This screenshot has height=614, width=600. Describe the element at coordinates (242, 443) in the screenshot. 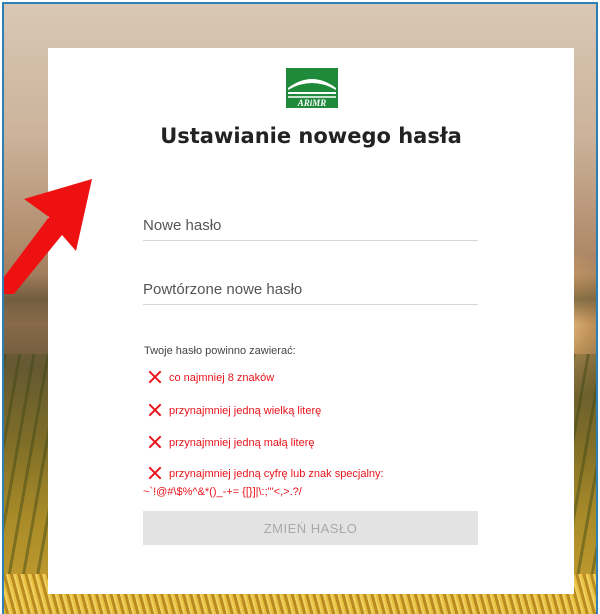

I see `requirement-label: przynajmniej jedną małą literę` at that location.